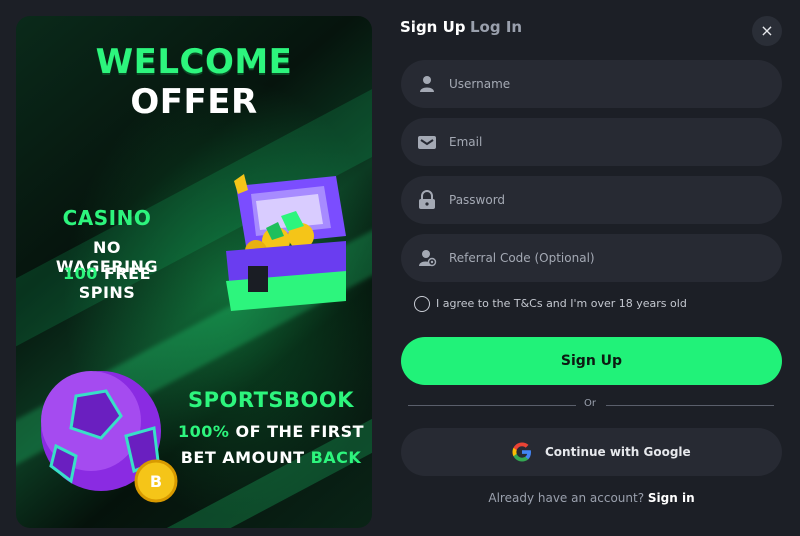 This screenshot has height=536, width=800. What do you see at coordinates (591, 361) in the screenshot?
I see `sign-up-button: Sign Up` at bounding box center [591, 361].